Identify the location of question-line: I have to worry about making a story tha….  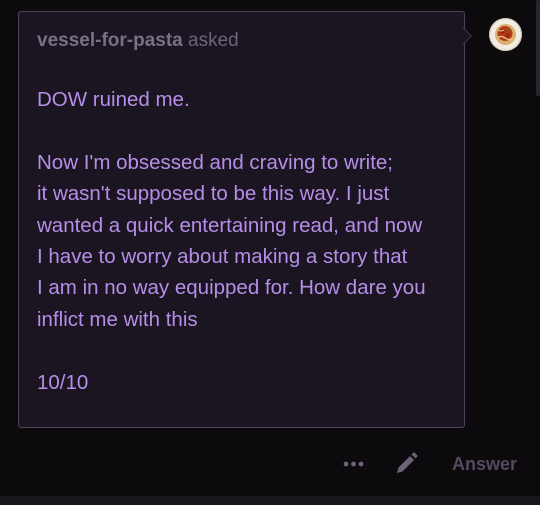
(222, 257).